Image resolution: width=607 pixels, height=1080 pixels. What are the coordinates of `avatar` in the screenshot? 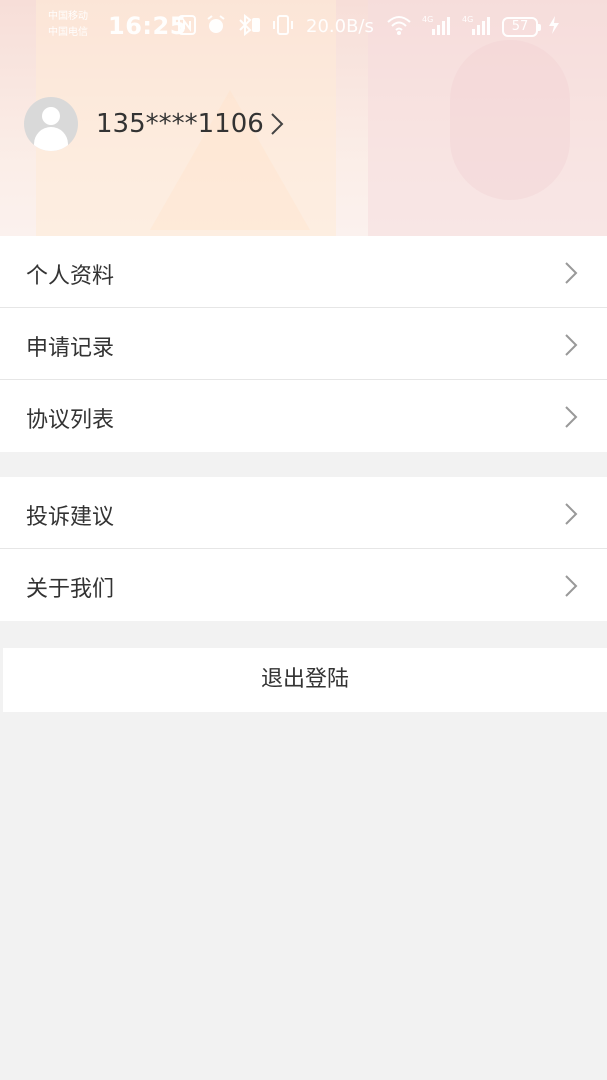 It's located at (51, 124).